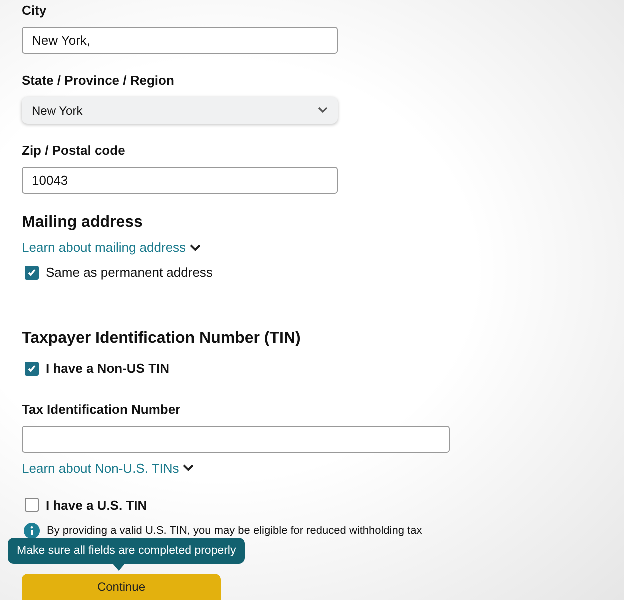 This screenshot has width=624, height=600. Describe the element at coordinates (97, 505) in the screenshot. I see `checkbox-label: I have a U.S. TIN` at that location.